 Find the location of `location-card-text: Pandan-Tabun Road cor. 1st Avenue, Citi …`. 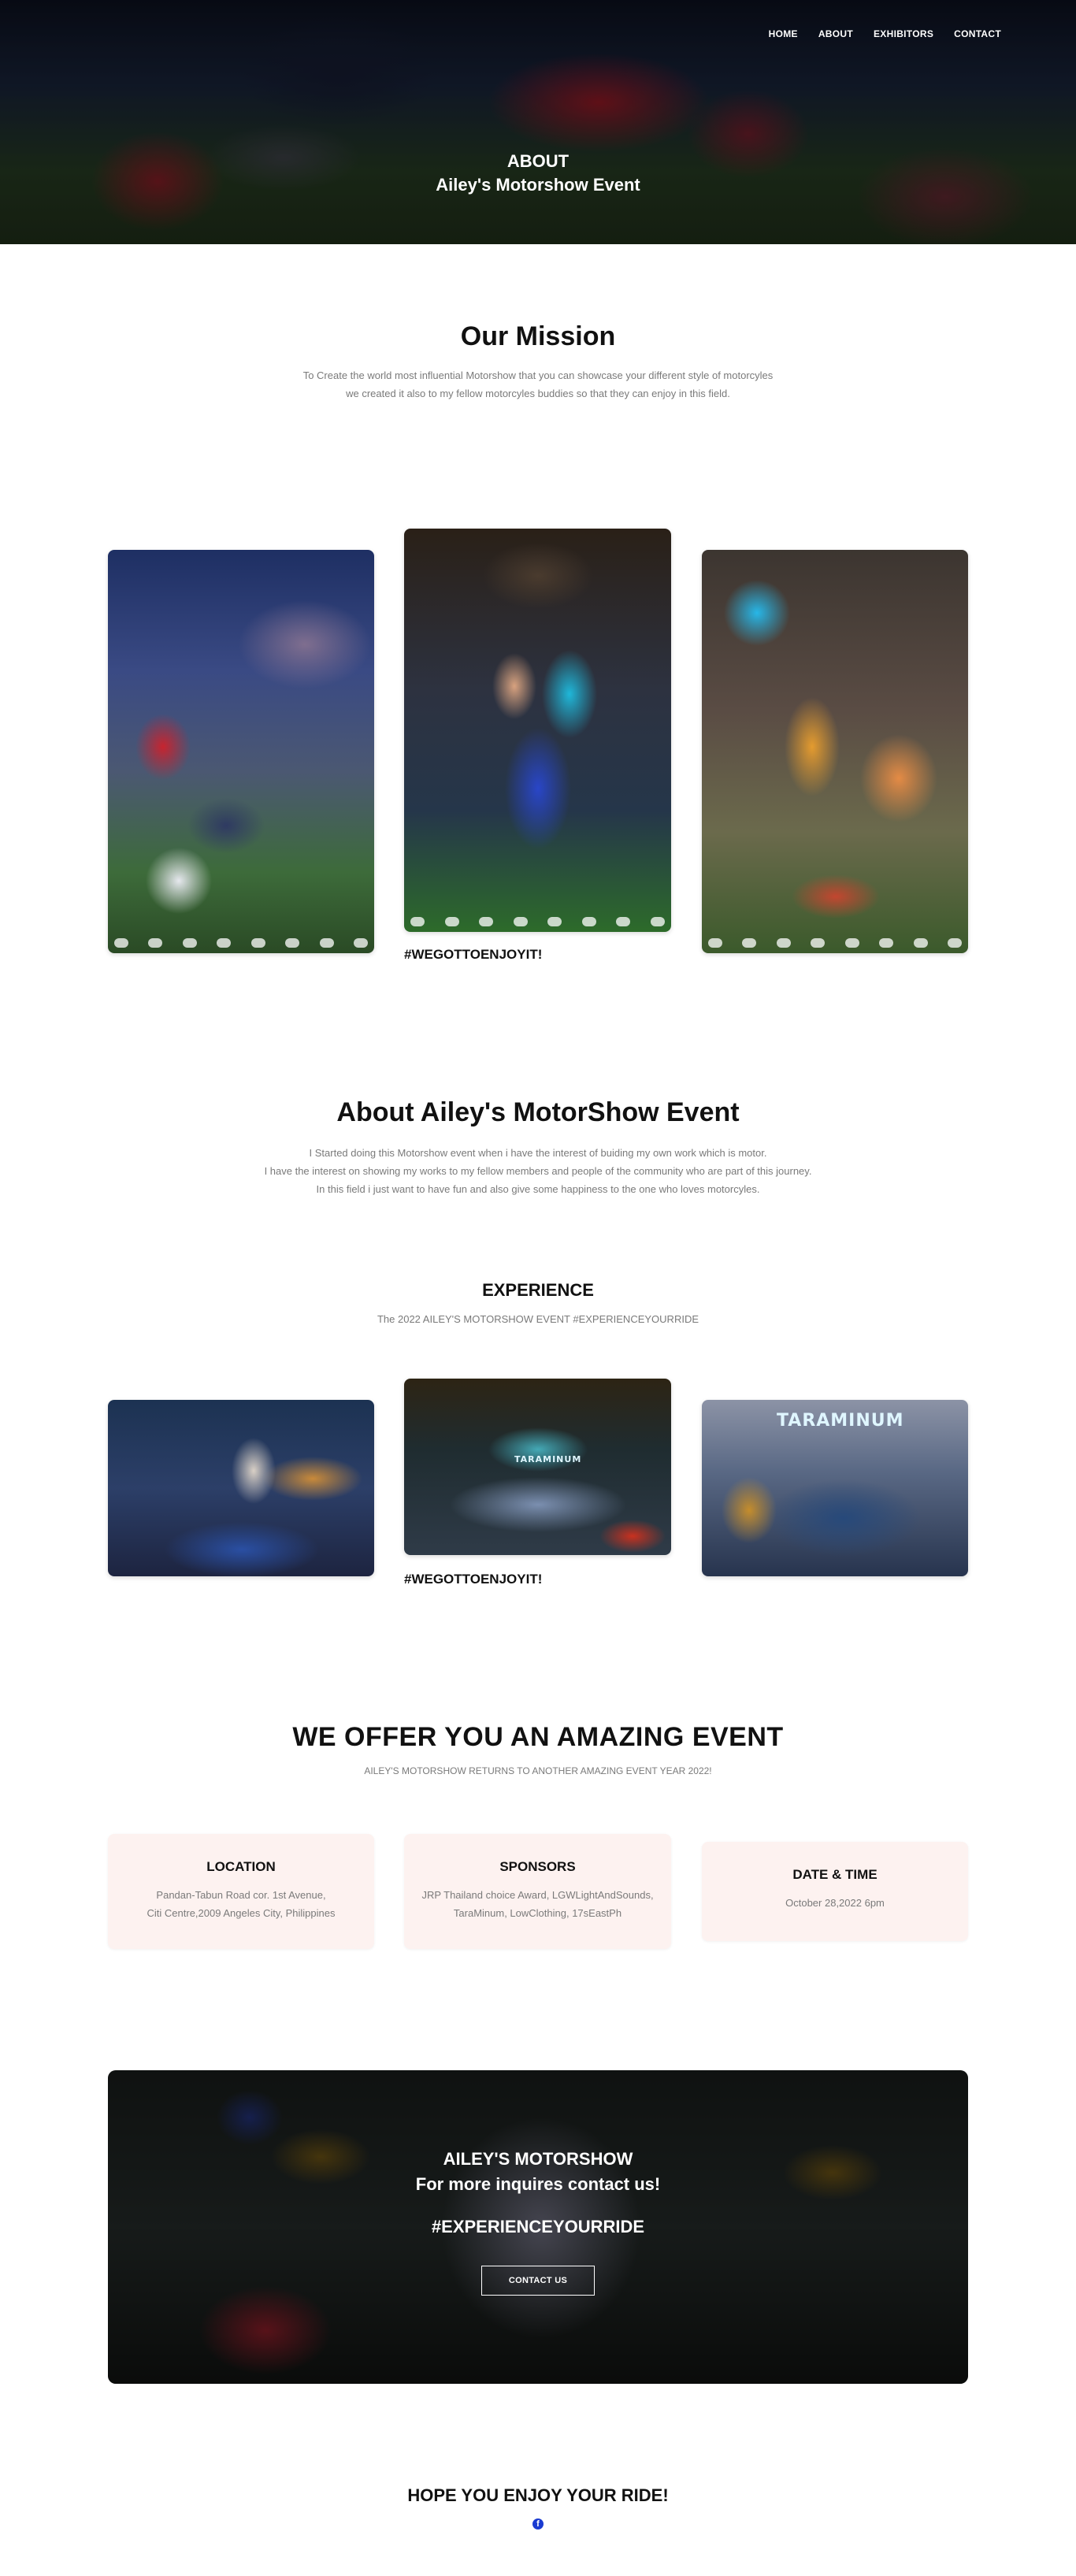

location-card-text: Pandan-Tabun Road cor. 1st Avenue, Citi … is located at coordinates (241, 1904).